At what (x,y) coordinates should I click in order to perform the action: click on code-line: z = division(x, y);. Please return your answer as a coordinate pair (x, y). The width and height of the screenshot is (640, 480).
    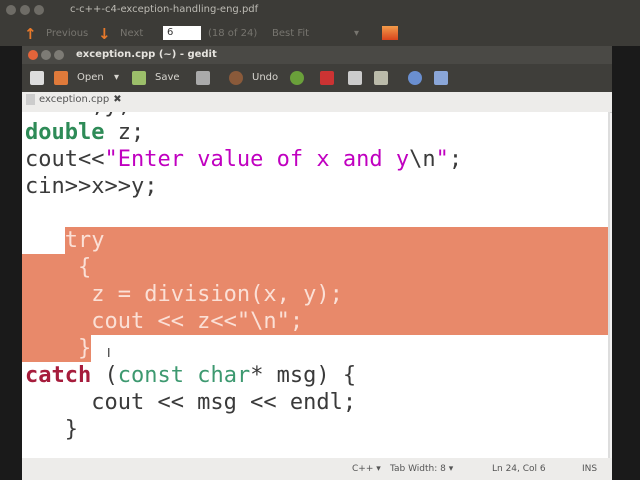
    Looking at the image, I should click on (315, 294).